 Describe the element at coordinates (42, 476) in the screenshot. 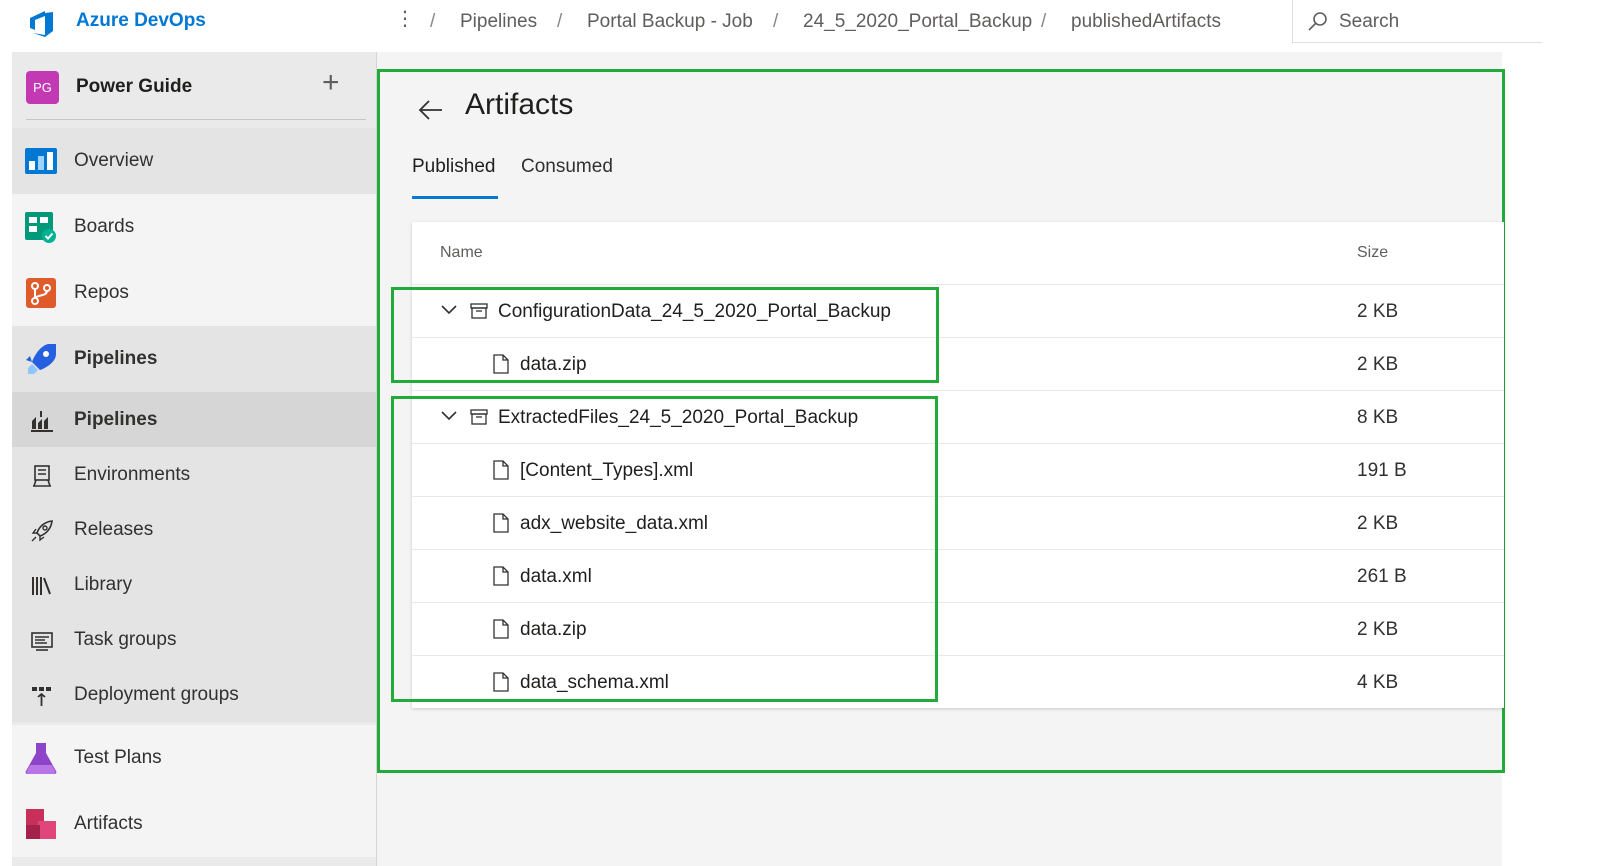

I see `environments-icon` at that location.